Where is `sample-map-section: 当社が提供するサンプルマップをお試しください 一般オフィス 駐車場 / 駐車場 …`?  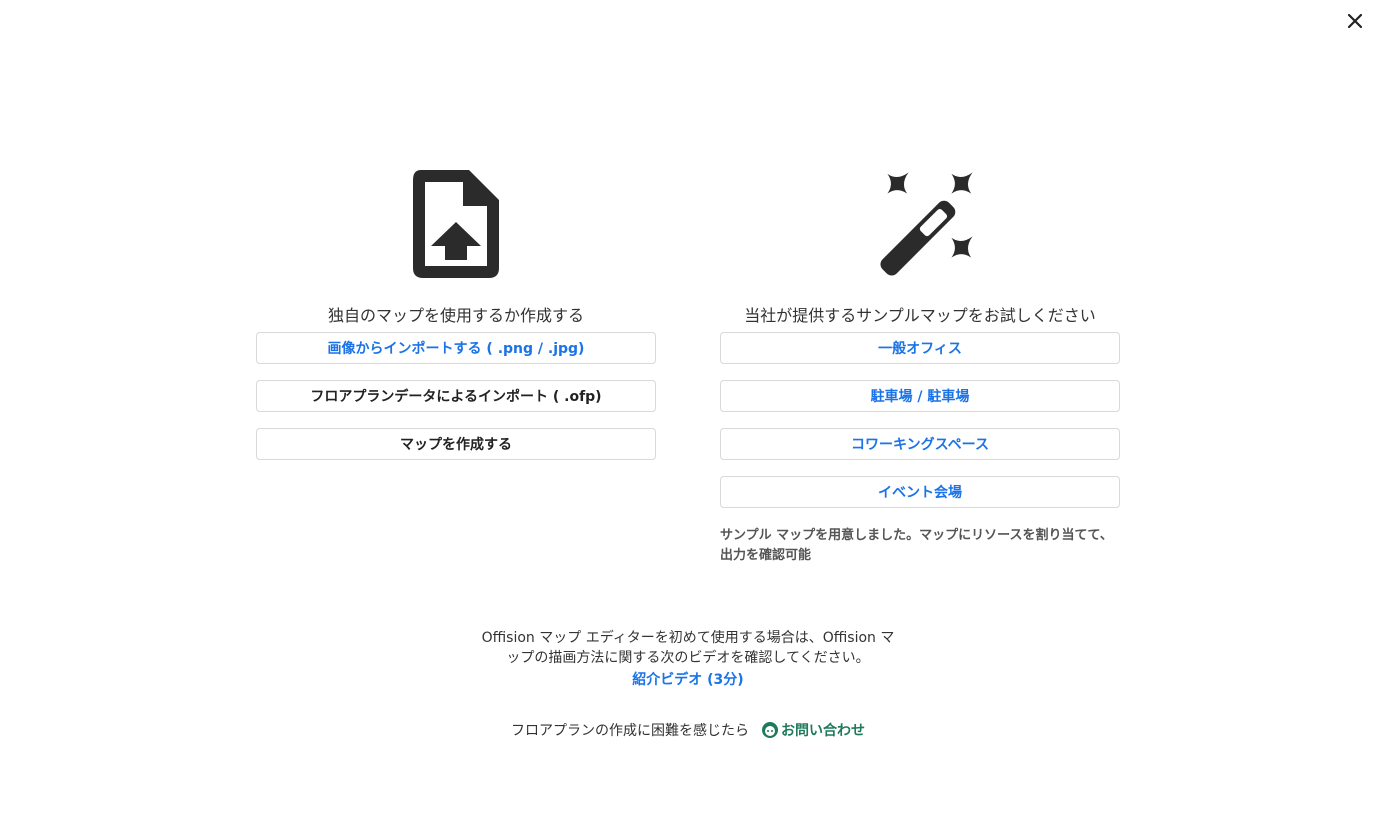
sample-map-section: 当社が提供するサンプルマップをお試しください 一般オフィス 駐車場 / 駐車場 … is located at coordinates (920, 363).